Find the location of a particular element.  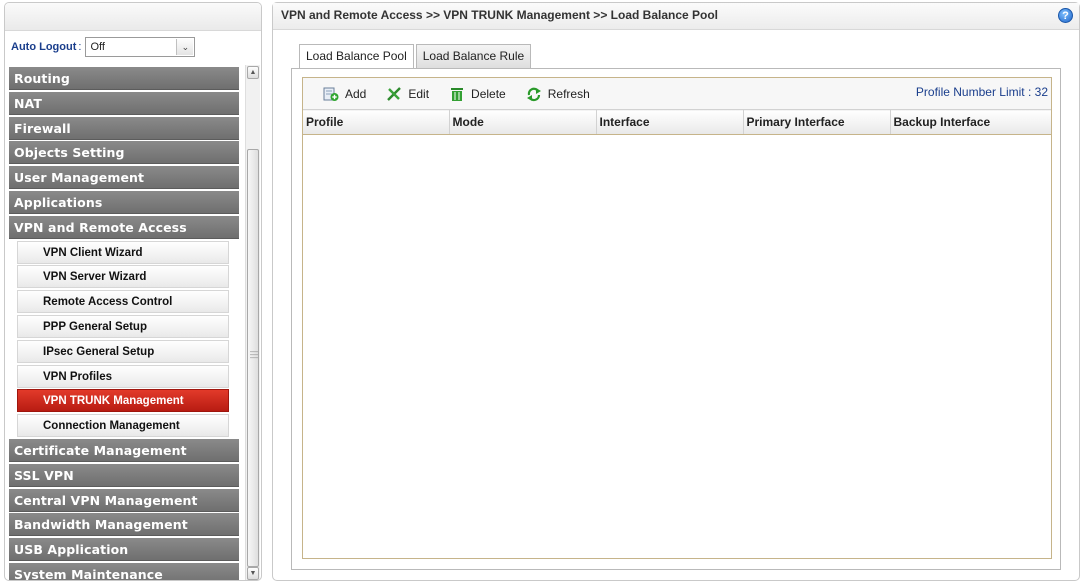

scroll-down-icon: ▼ is located at coordinates (253, 573).